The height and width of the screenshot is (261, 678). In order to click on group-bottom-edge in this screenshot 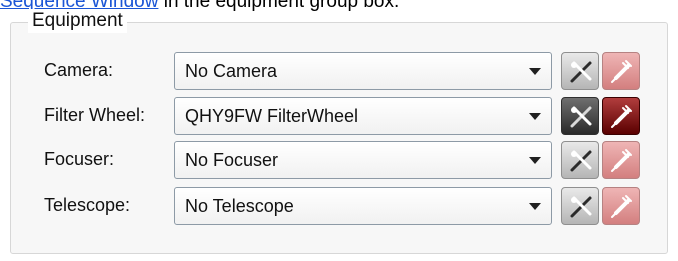, I will do `click(339, 257)`.